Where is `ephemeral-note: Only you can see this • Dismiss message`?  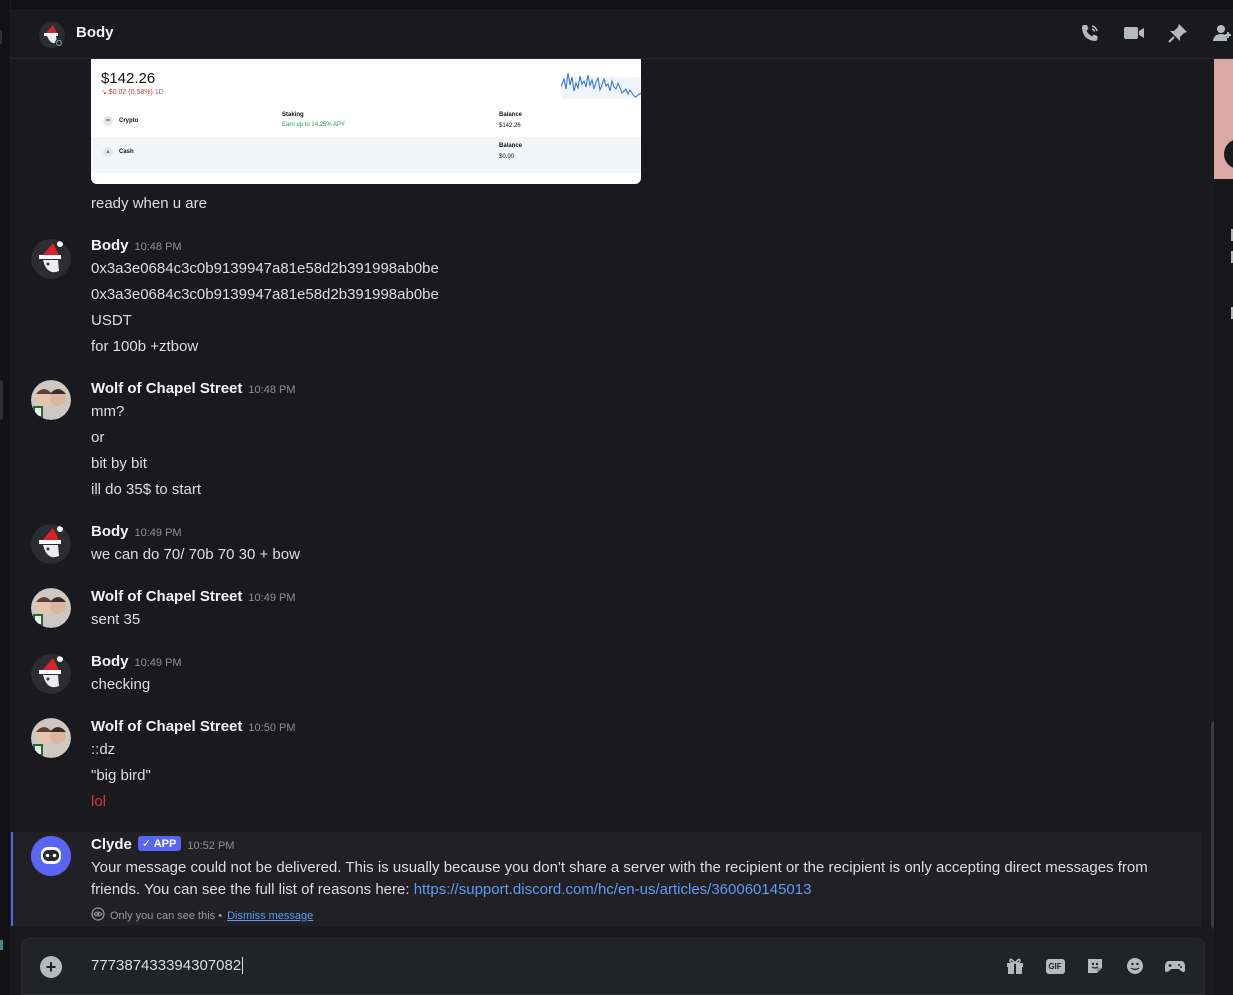
ephemeral-note: Only you can see this • Dismiss message is located at coordinates (202, 915).